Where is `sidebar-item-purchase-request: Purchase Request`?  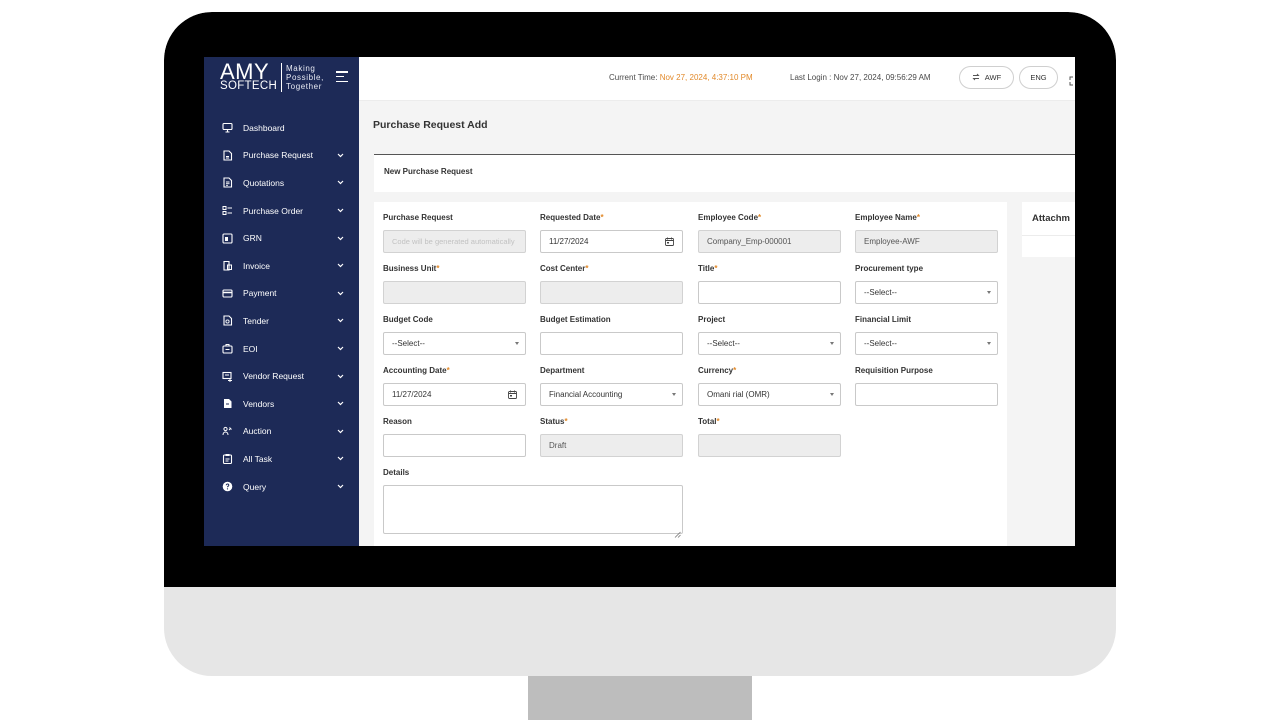 sidebar-item-purchase-request: Purchase Request is located at coordinates (281, 156).